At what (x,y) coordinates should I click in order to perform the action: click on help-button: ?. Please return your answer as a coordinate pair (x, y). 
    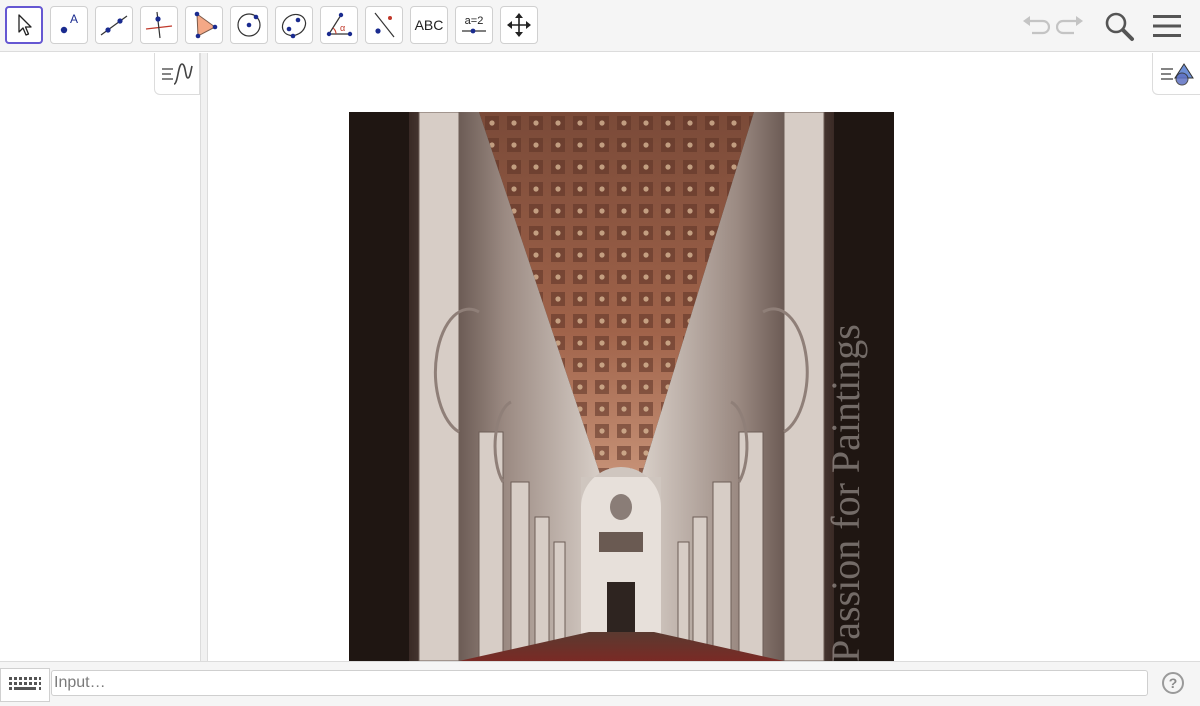
    Looking at the image, I should click on (1173, 683).